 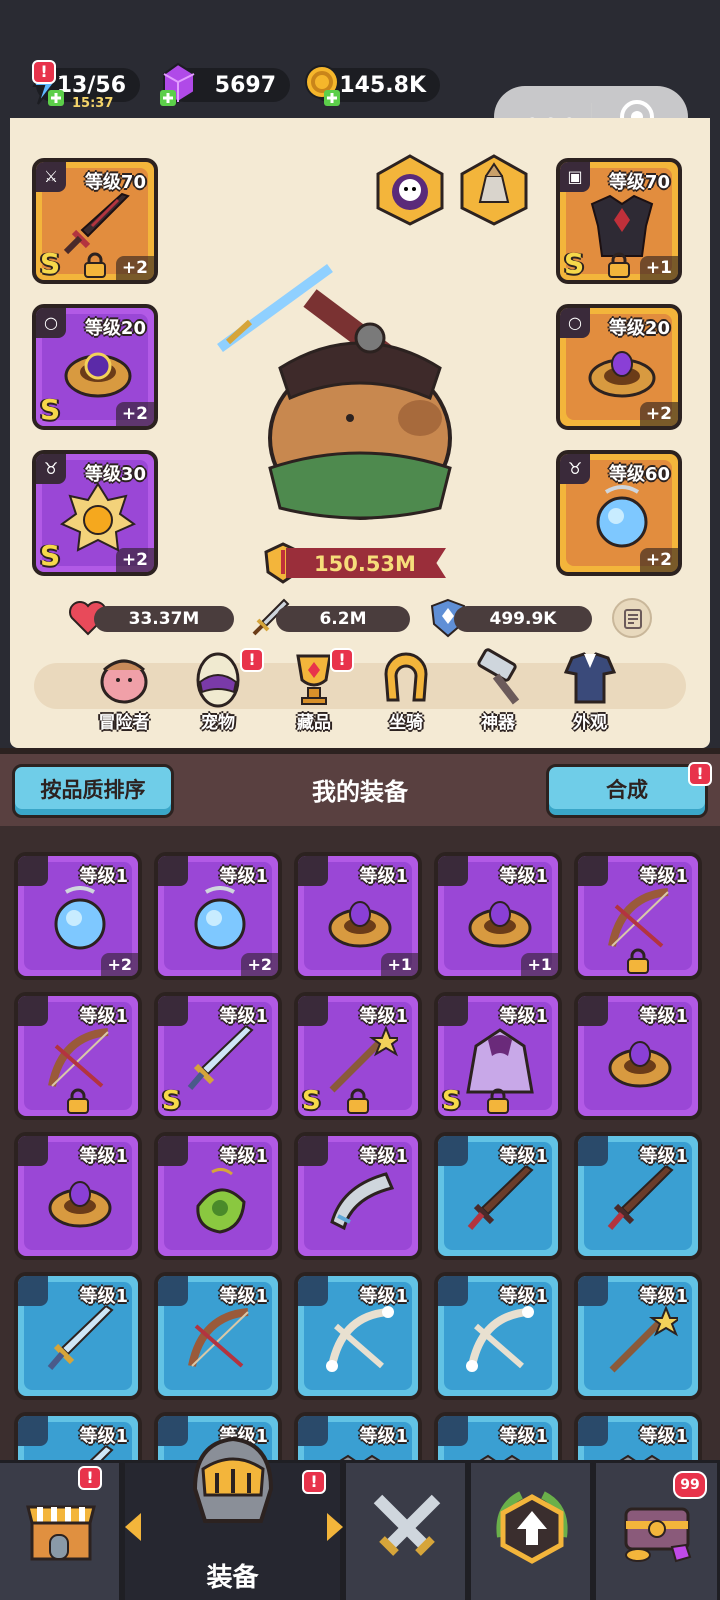 What do you see at coordinates (245, 85) in the screenshot?
I see `gem-value: 5697` at bounding box center [245, 85].